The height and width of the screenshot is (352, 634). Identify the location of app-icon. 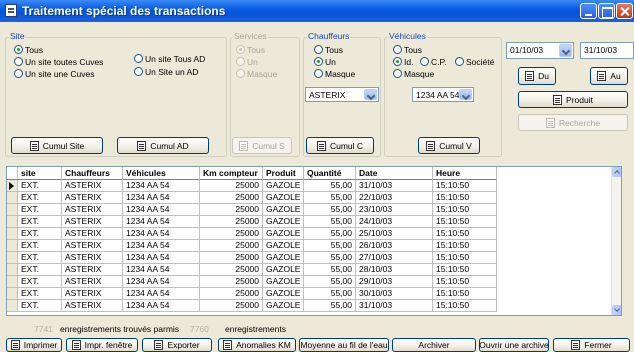
(11, 10).